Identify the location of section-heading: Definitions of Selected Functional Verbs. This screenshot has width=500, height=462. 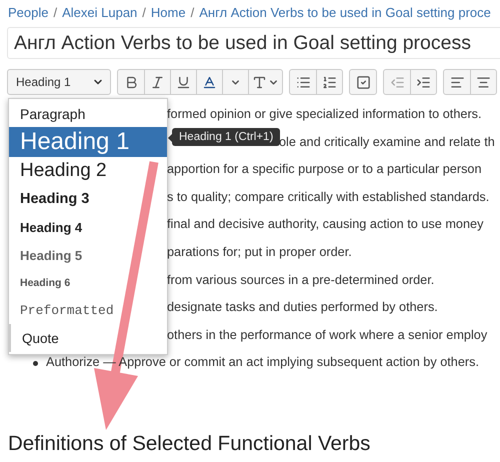
(189, 444).